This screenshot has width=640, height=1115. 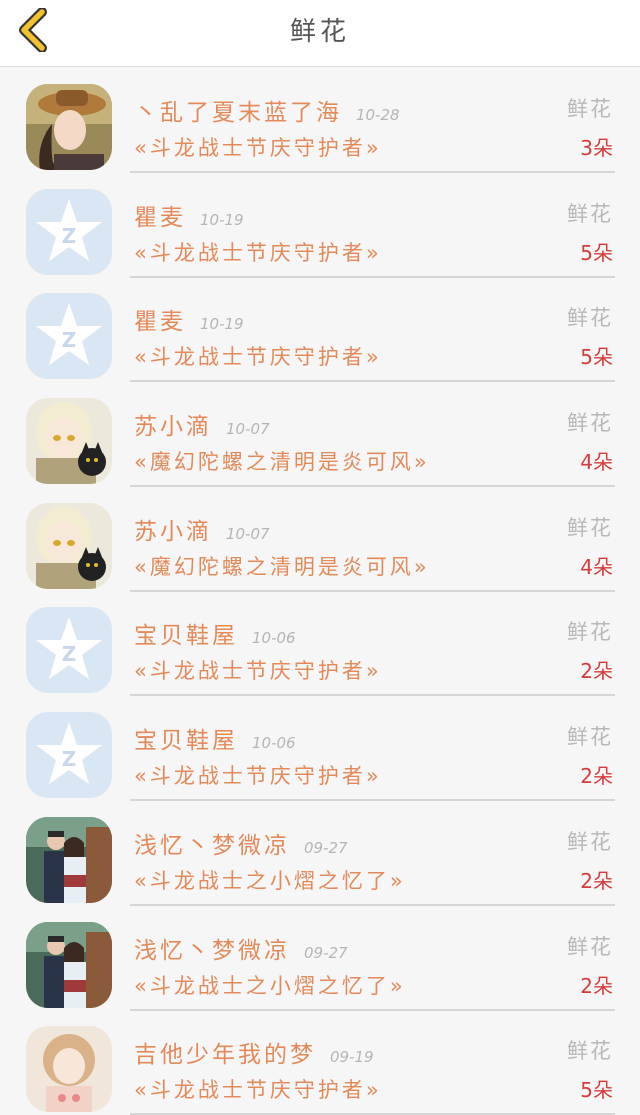 I want to click on top-bar: 鲜花, so click(x=320, y=33).